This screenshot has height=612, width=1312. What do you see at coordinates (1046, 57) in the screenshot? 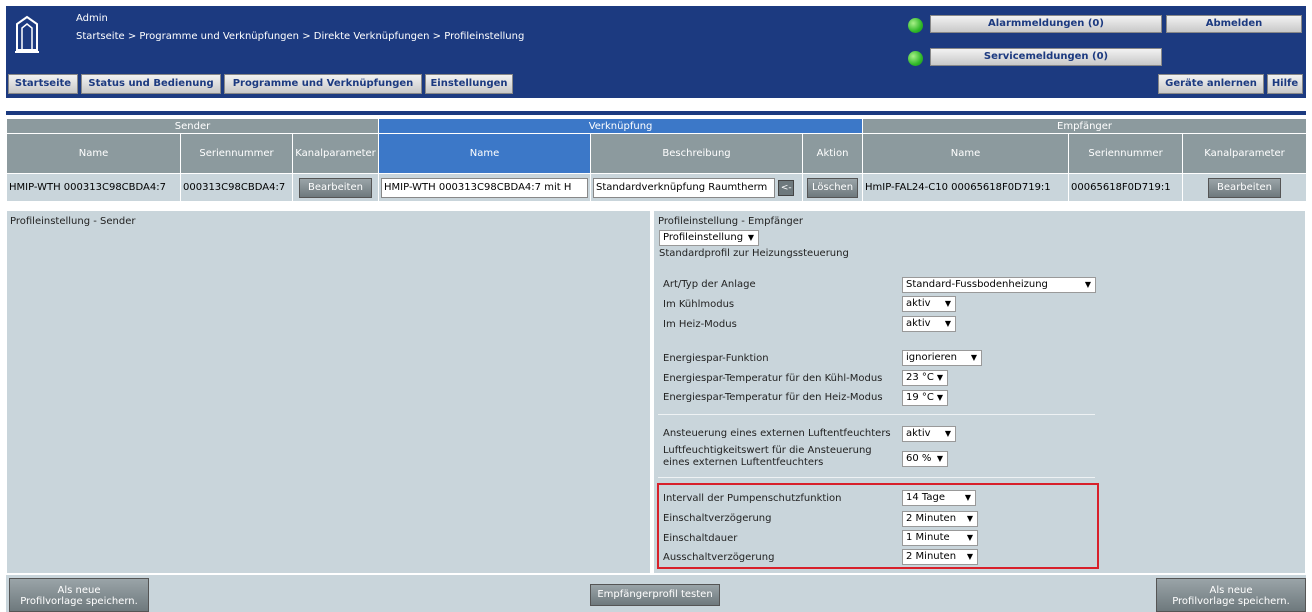
I see `service-messages-button: Servicemeldungen (0)` at bounding box center [1046, 57].